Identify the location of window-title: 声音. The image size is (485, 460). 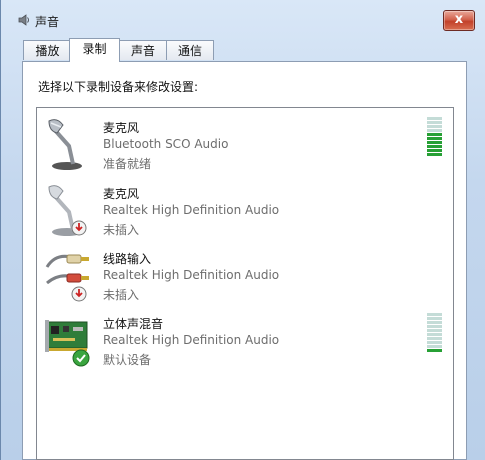
(47, 22).